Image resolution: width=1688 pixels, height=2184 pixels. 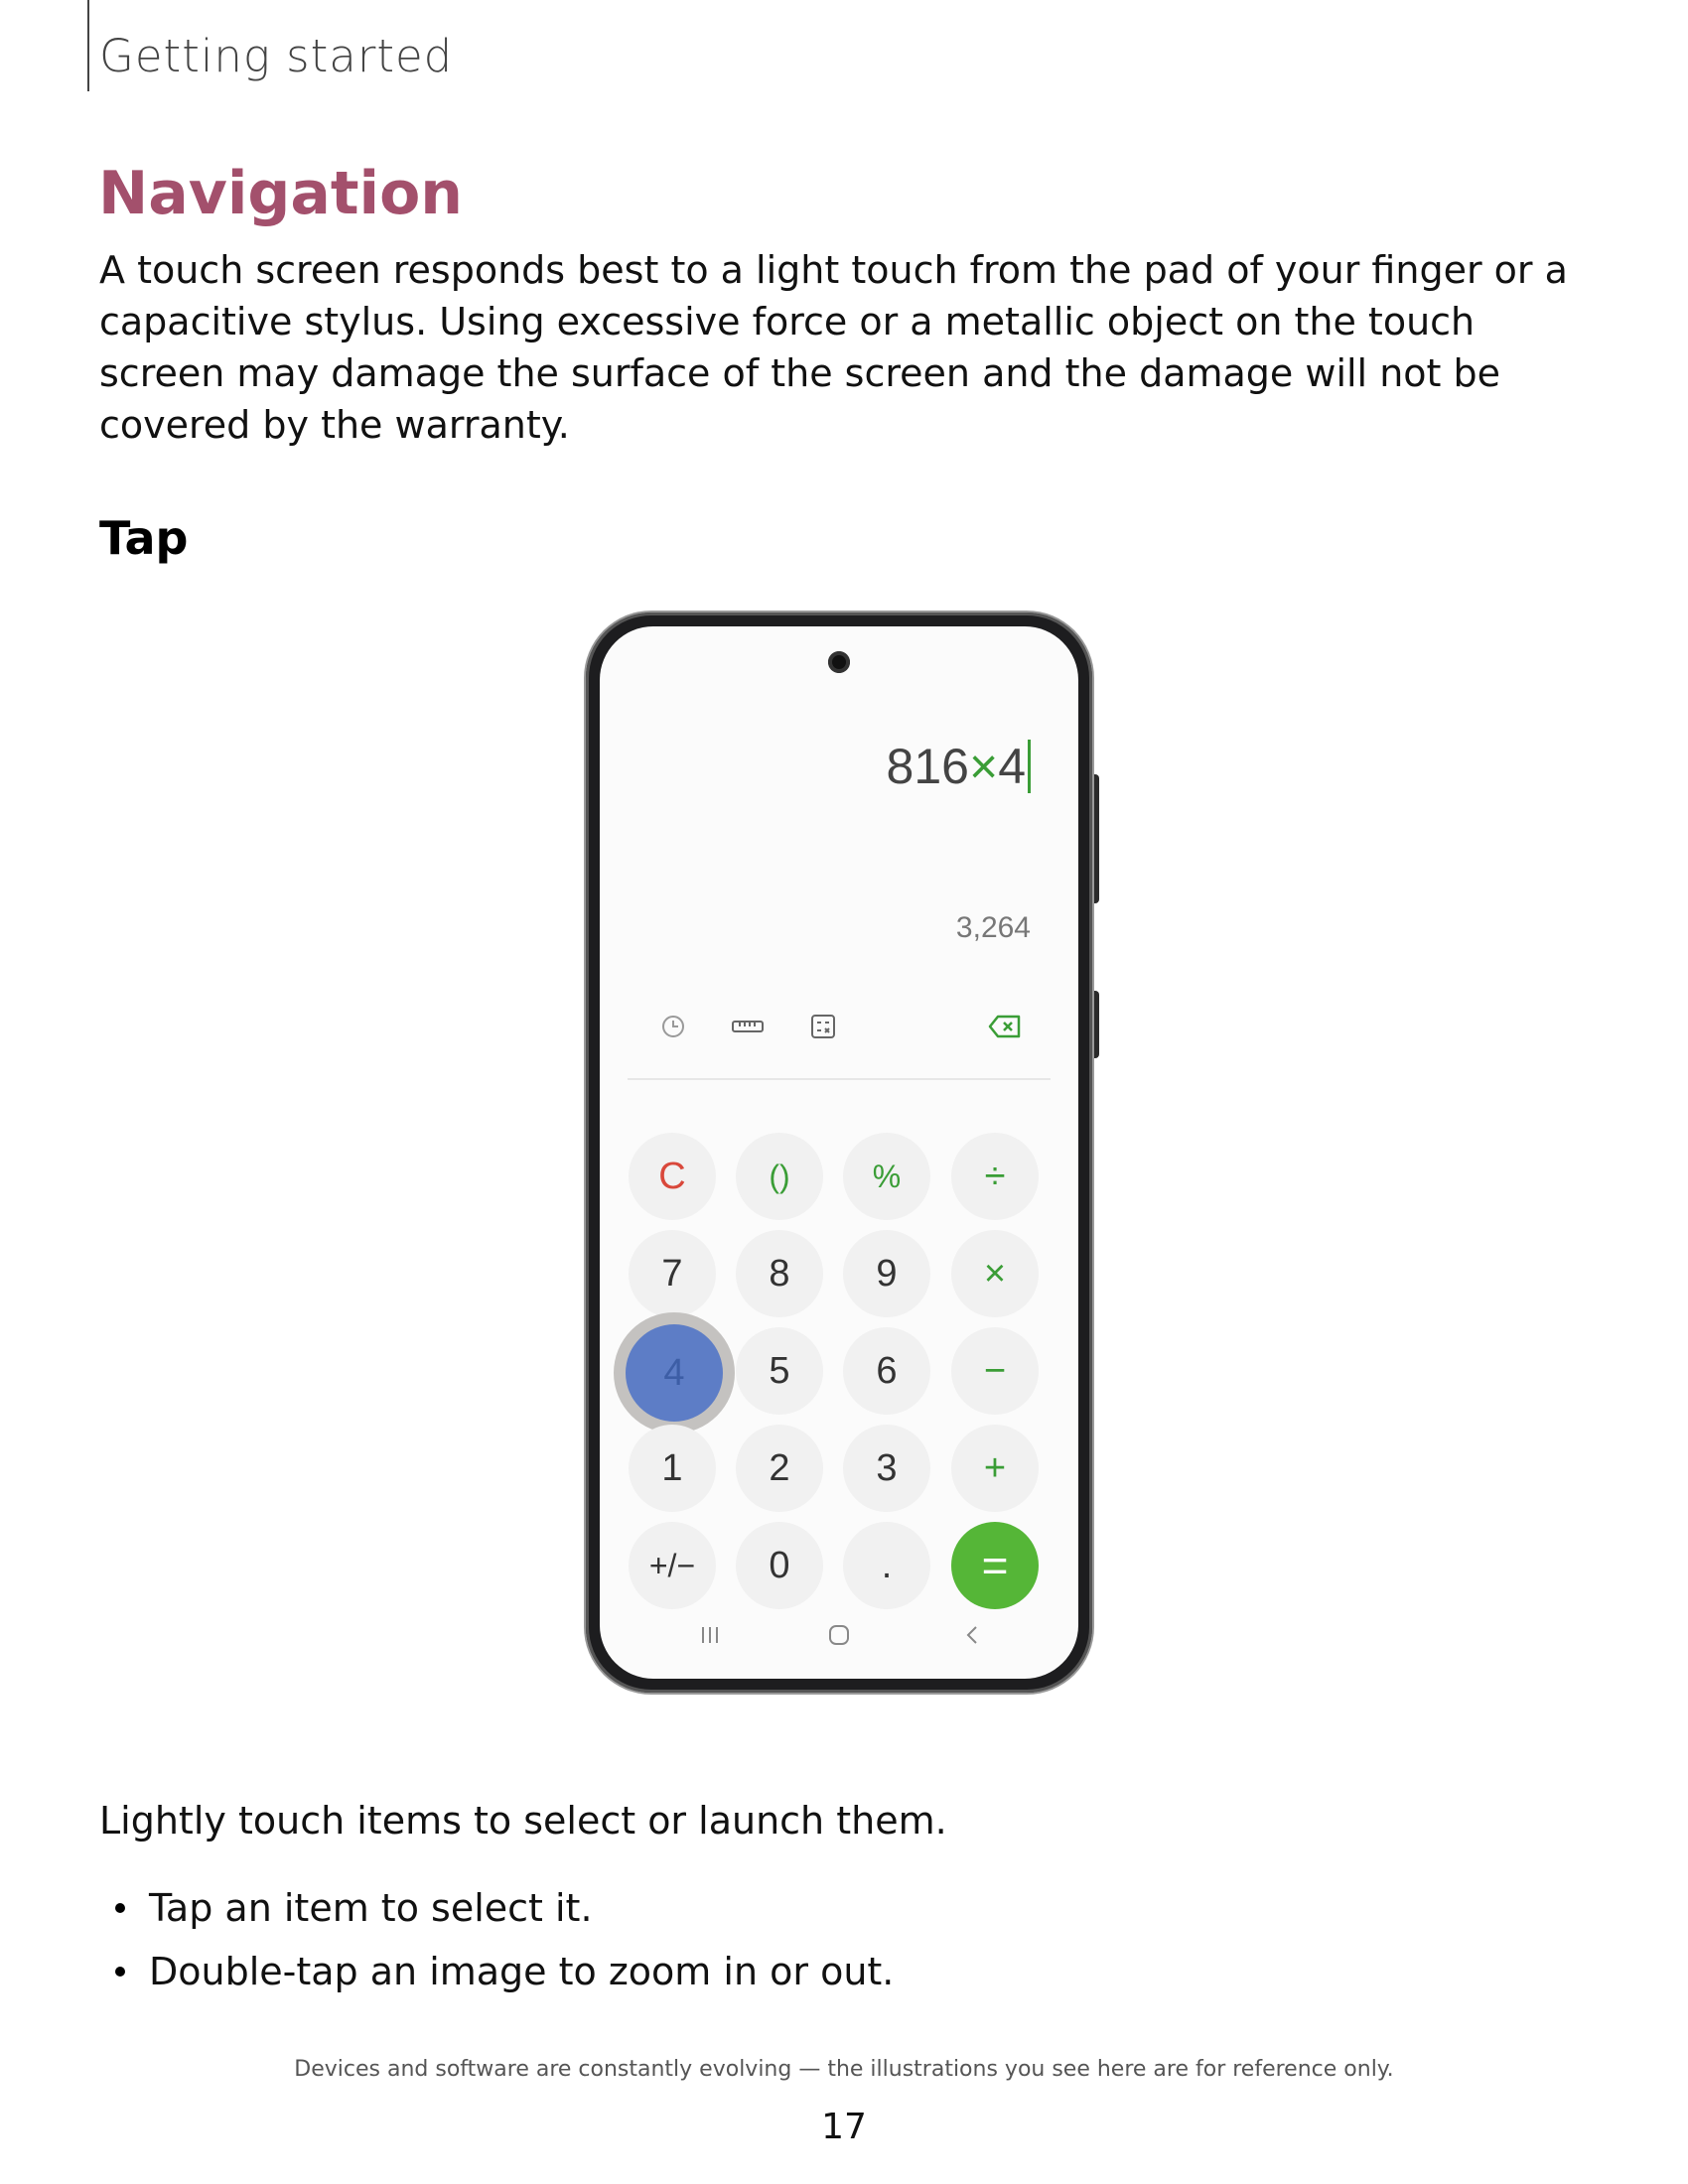 I want to click on key-2: 2, so click(x=779, y=1468).